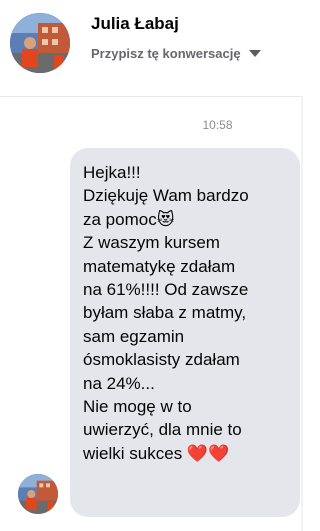 This screenshot has width=320, height=531. I want to click on pin-conversation-button: Przypisz tę konwersację, so click(176, 53).